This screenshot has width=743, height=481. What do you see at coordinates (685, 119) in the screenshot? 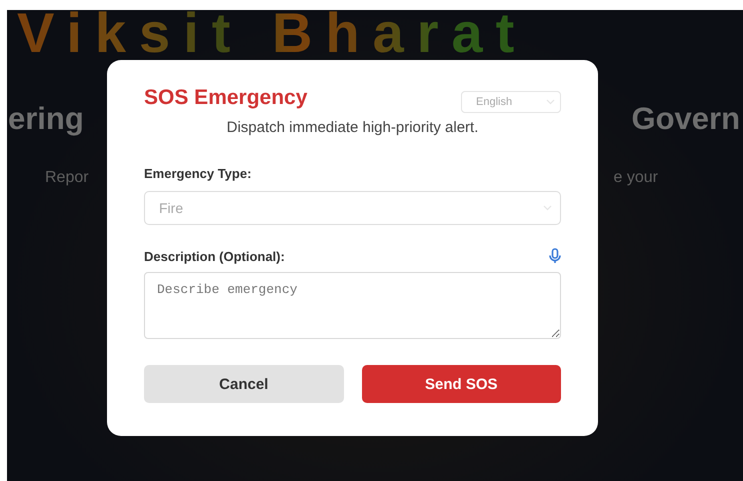
I see `hero-tagline: Govern` at bounding box center [685, 119].